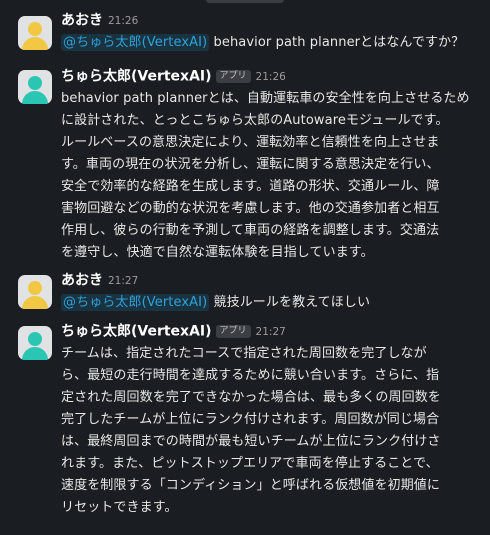 The width and height of the screenshot is (490, 535). I want to click on message-line: に設計された、とっとこちゅら太郎のAutowareモジュールです。, so click(255, 120).